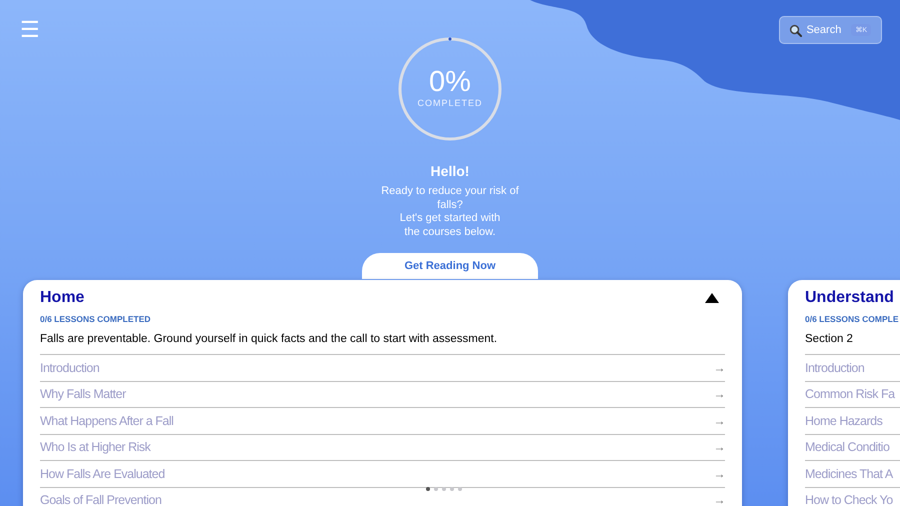 The width and height of the screenshot is (900, 506). Describe the element at coordinates (382, 473) in the screenshot. I see `lesson-item: How Falls Are Evaluated →` at that location.